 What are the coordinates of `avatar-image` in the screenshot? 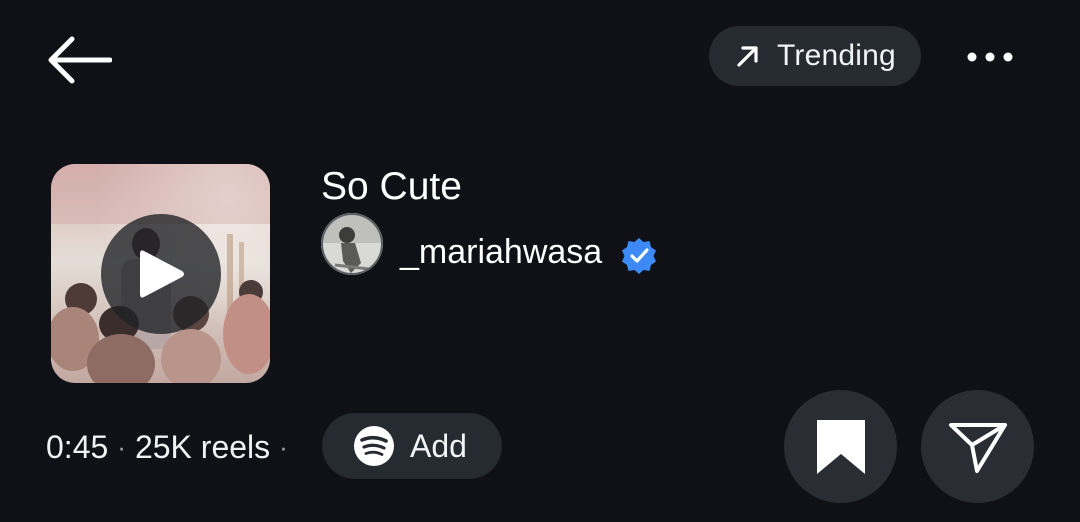 It's located at (352, 244).